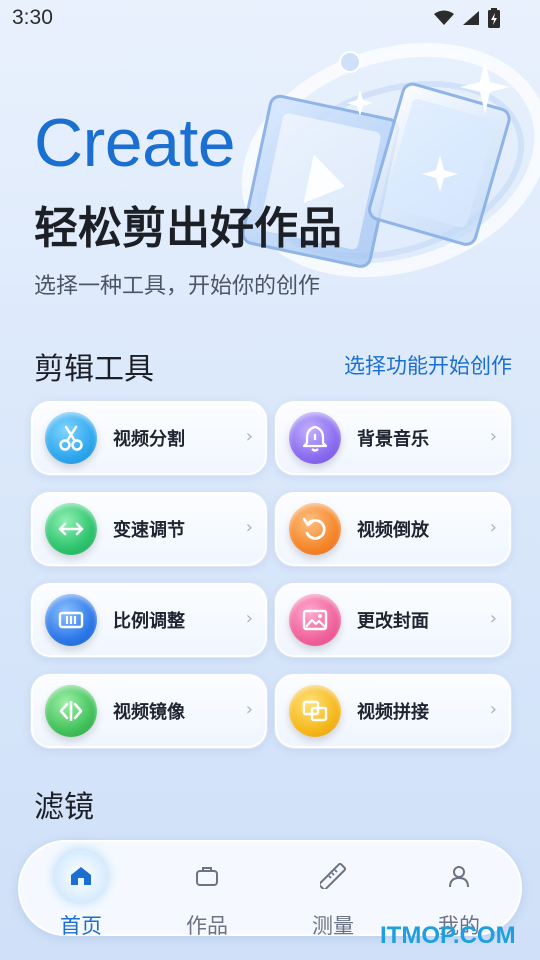 The height and width of the screenshot is (960, 540). I want to click on mirror-icon, so click(71, 711).